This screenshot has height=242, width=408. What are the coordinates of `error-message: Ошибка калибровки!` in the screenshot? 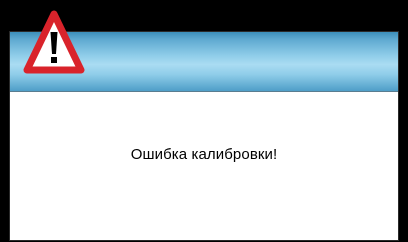 It's located at (204, 154).